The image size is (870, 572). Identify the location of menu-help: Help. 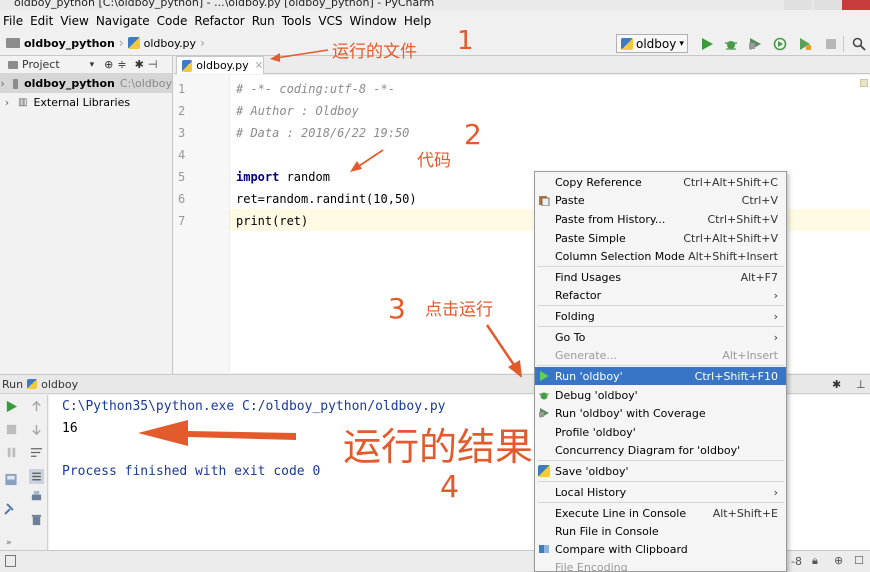
(418, 22).